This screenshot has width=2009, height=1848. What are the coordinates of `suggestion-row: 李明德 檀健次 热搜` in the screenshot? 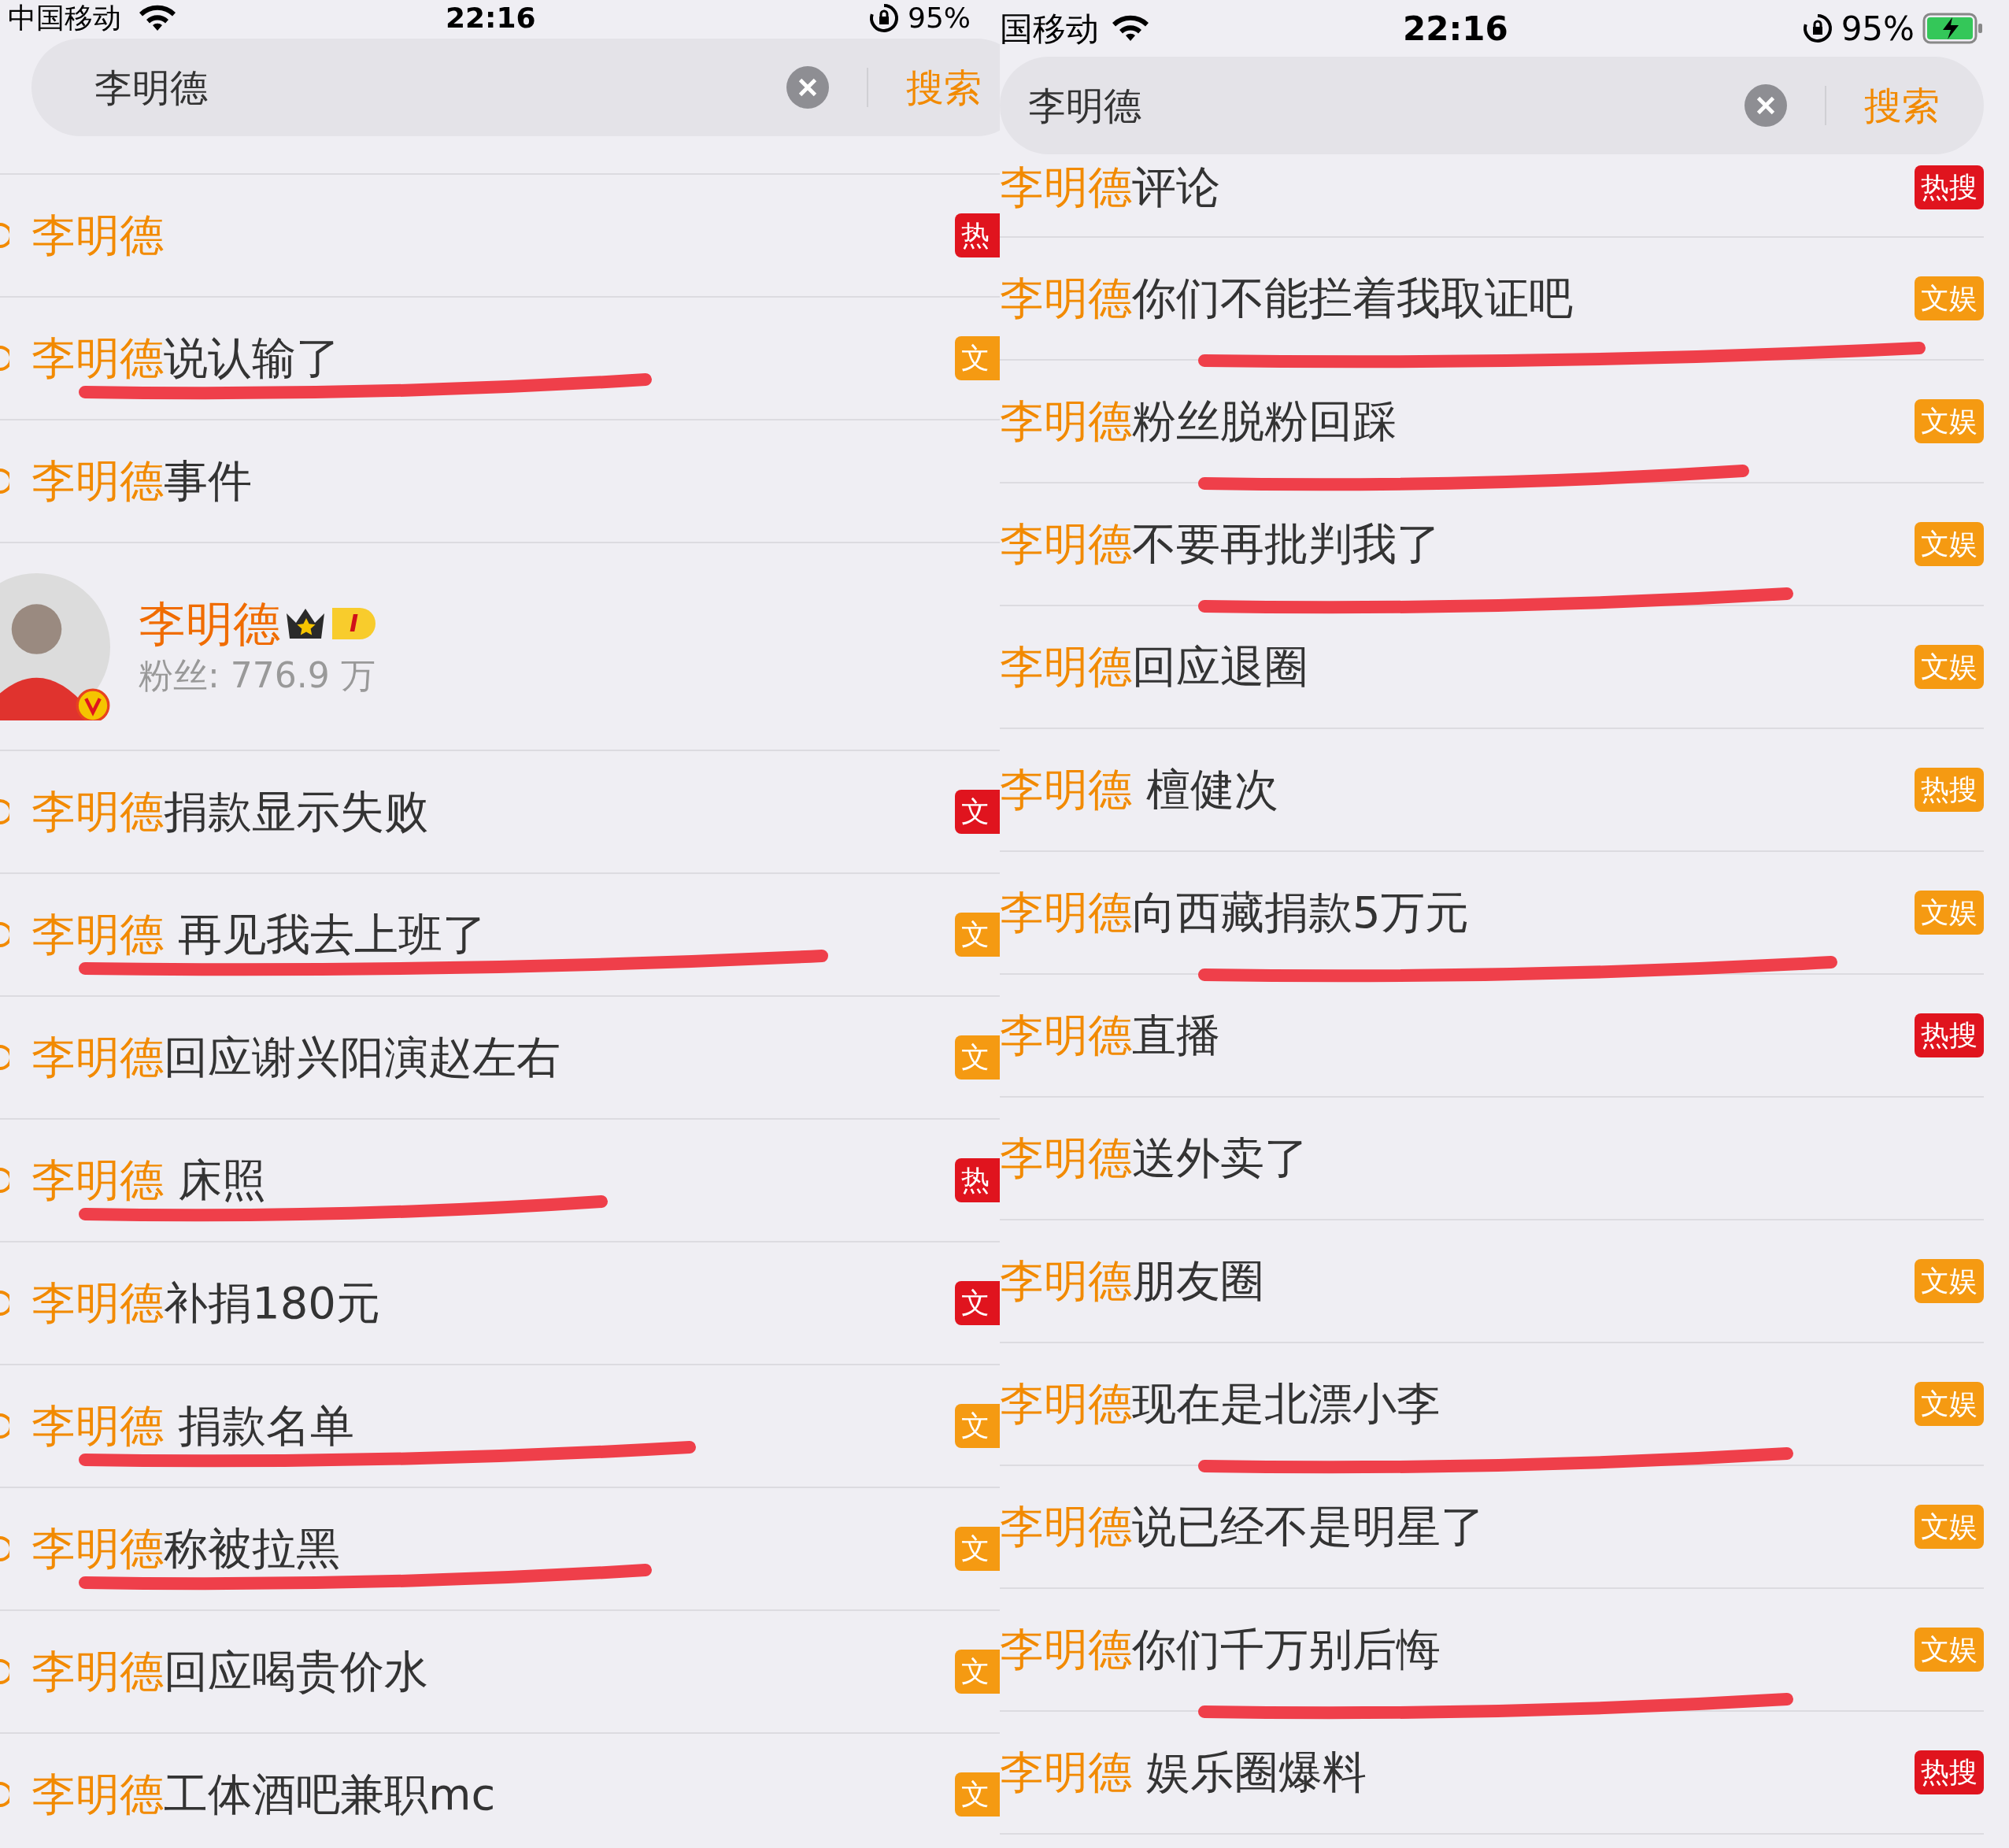 It's located at (1492, 790).